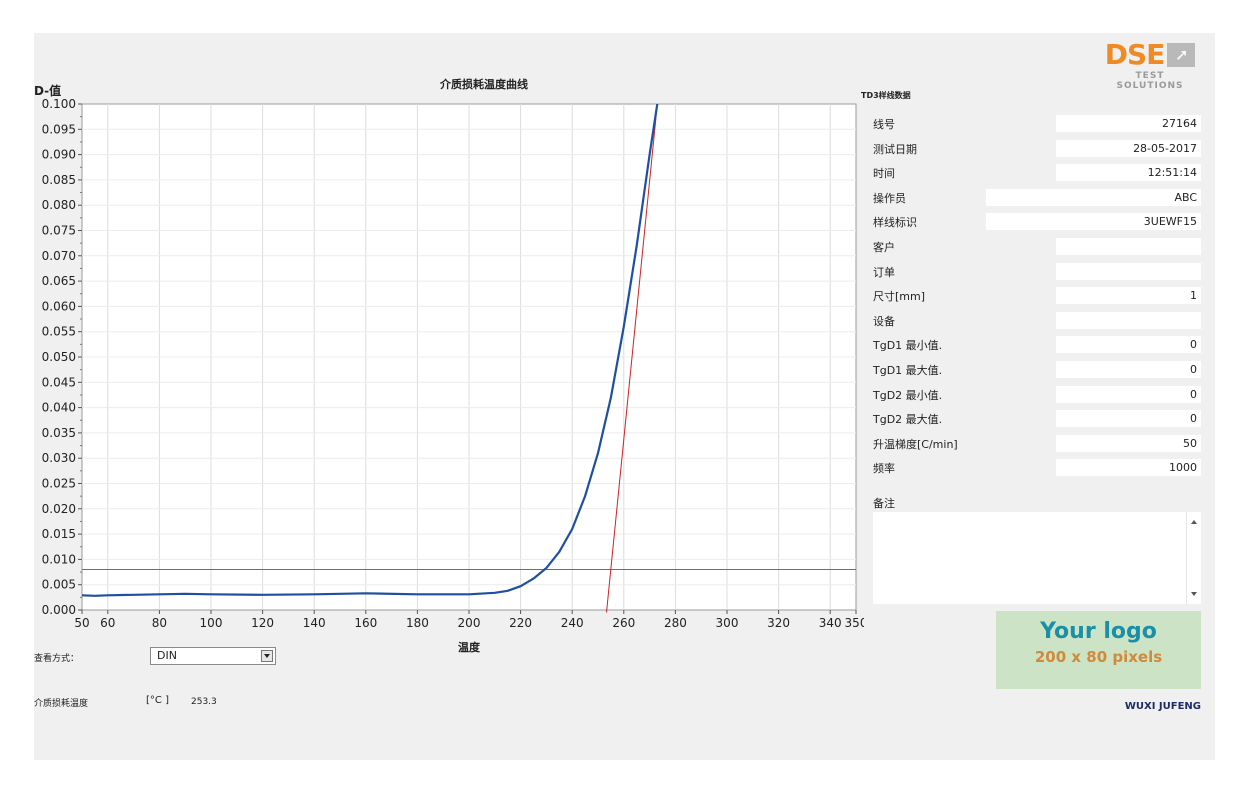 This screenshot has height=806, width=1254. Describe the element at coordinates (59, 484) in the screenshot. I see `y-tick-label: 0.025` at that location.